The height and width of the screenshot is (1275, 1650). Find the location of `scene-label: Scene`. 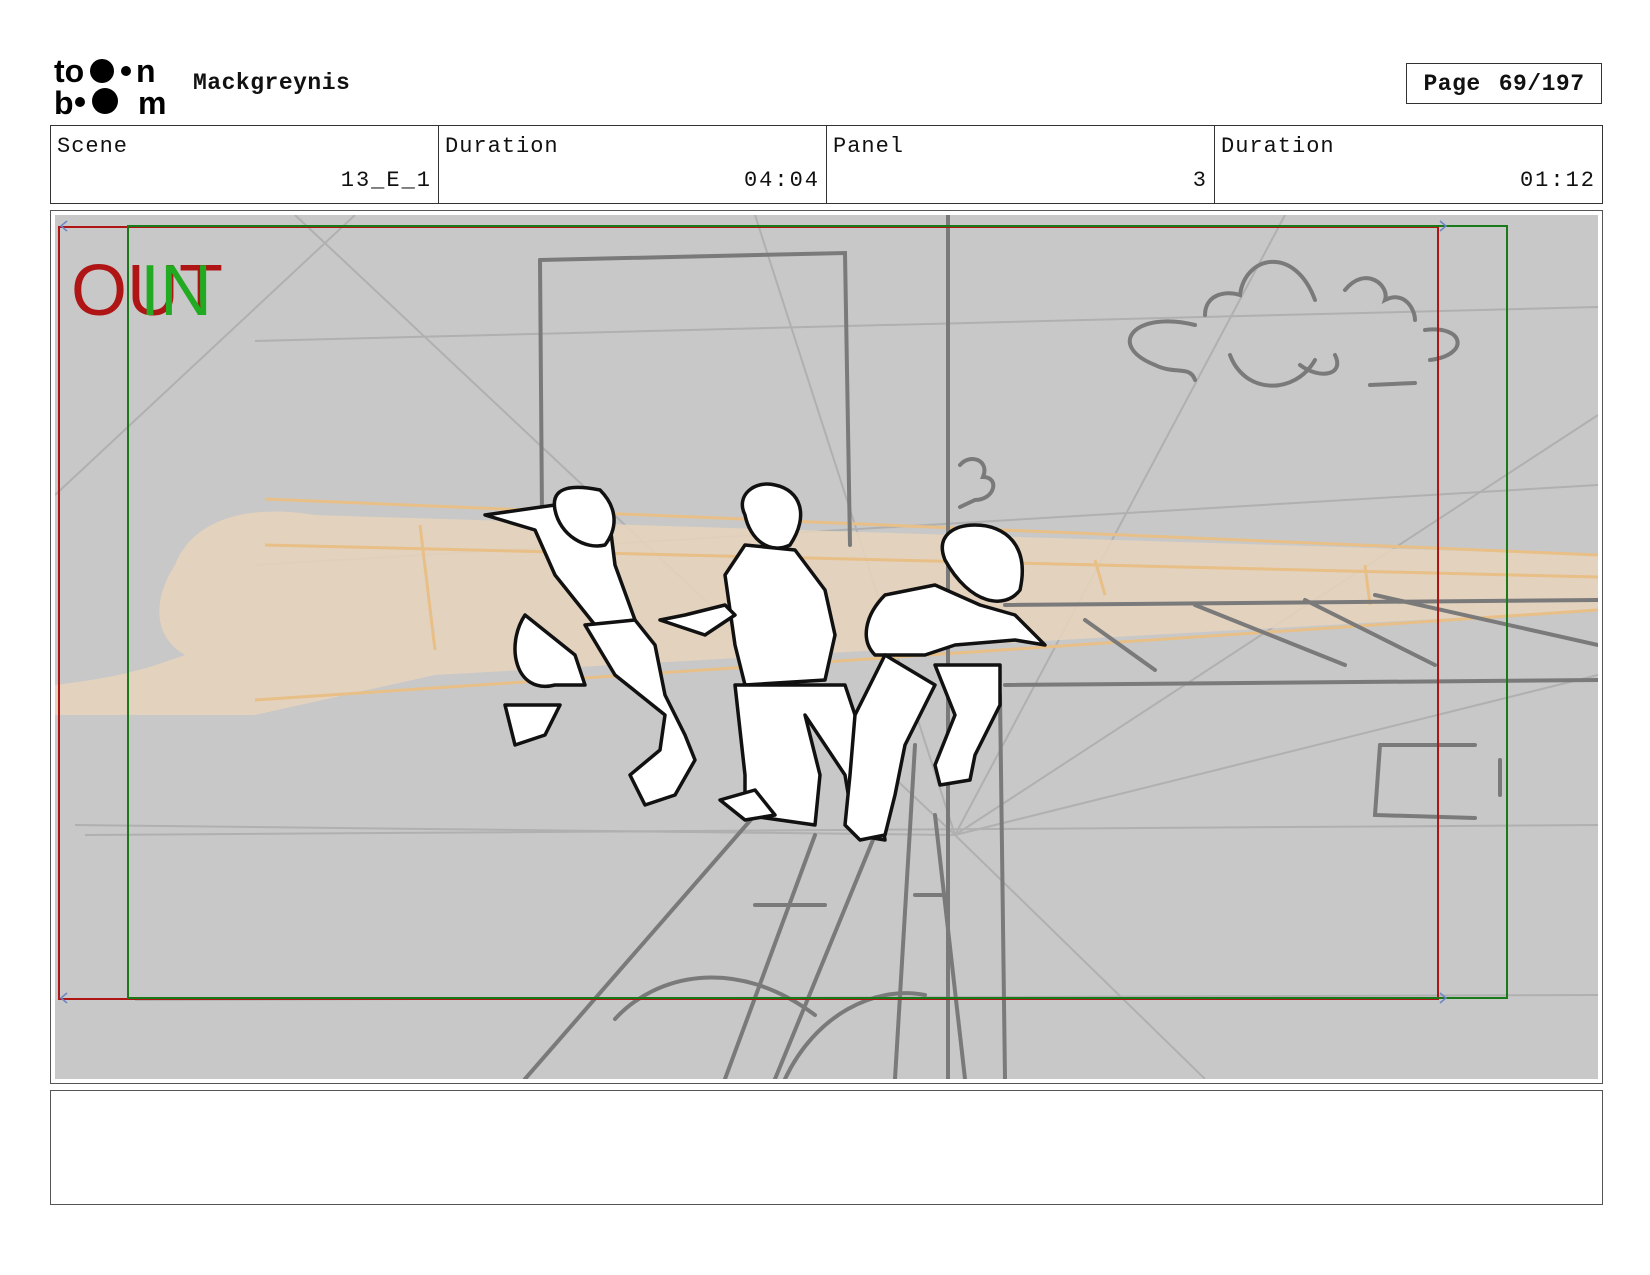

scene-label: Scene is located at coordinates (93, 146).